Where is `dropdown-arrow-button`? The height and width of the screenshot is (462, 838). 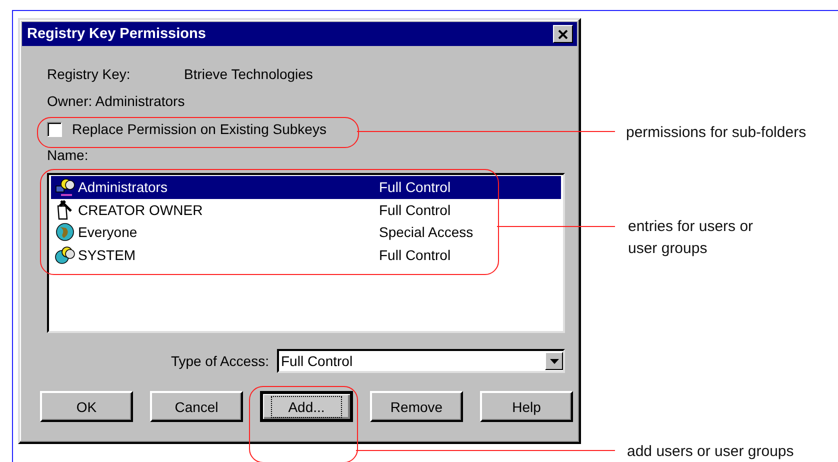 dropdown-arrow-button is located at coordinates (554, 361).